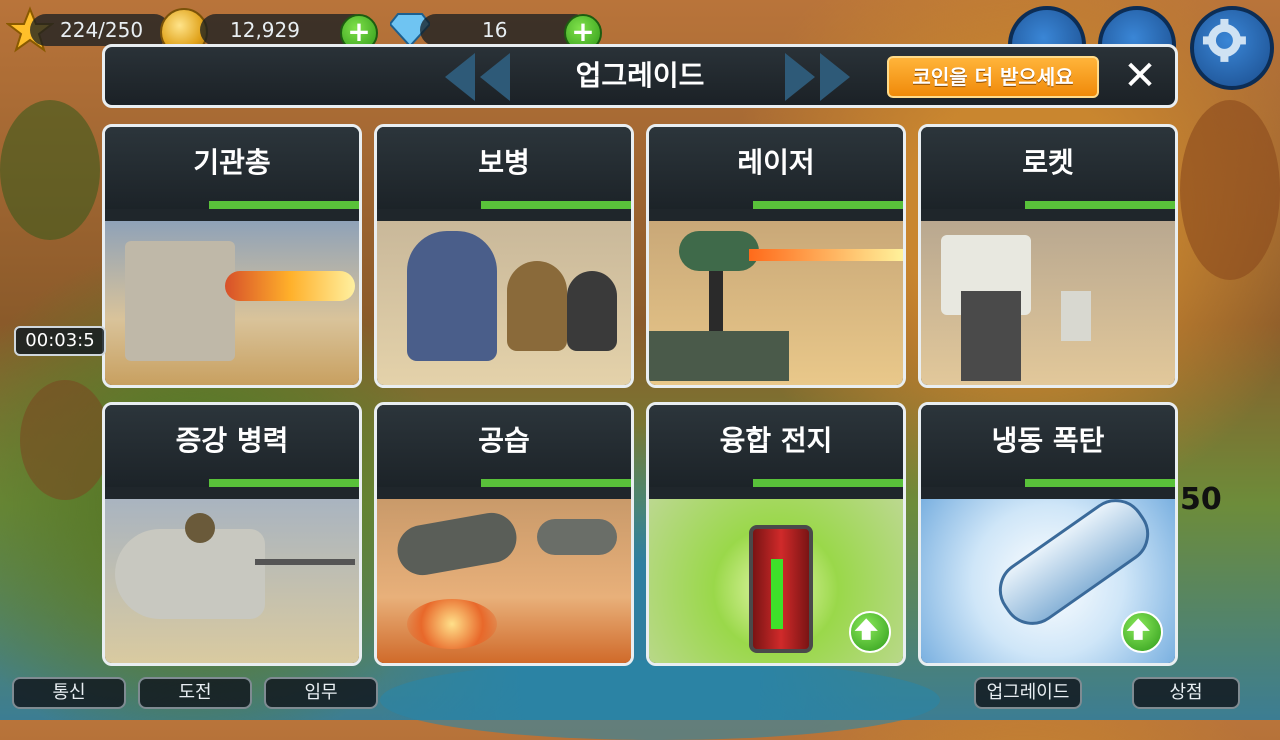 The image size is (1280, 740). I want to click on card-title: 보병, so click(504, 162).